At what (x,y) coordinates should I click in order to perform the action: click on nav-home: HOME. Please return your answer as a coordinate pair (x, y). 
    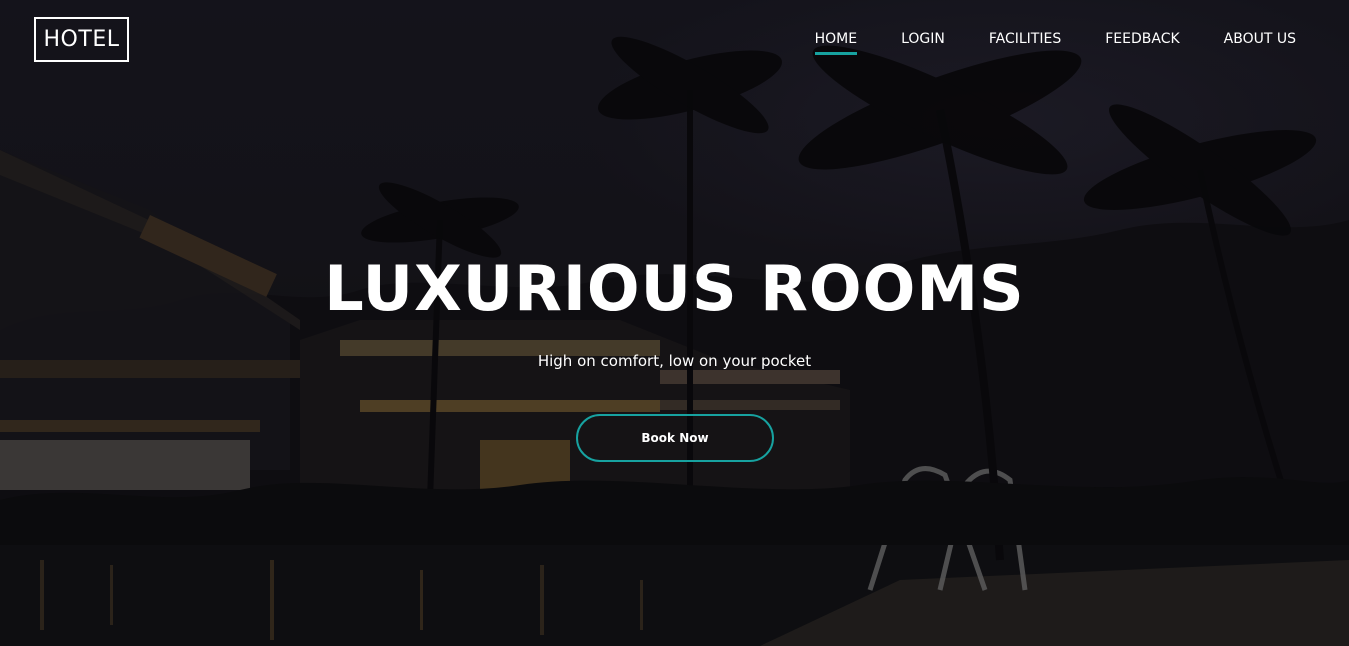
    Looking at the image, I should click on (836, 43).